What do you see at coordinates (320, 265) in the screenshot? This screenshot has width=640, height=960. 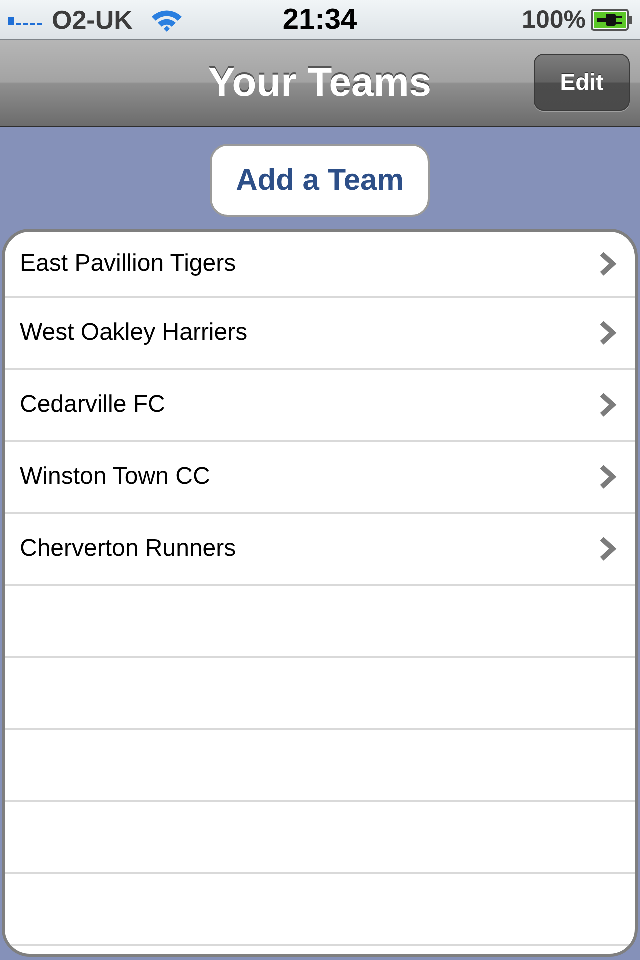 I see `team-row: East Pavillion Tigers` at bounding box center [320, 265].